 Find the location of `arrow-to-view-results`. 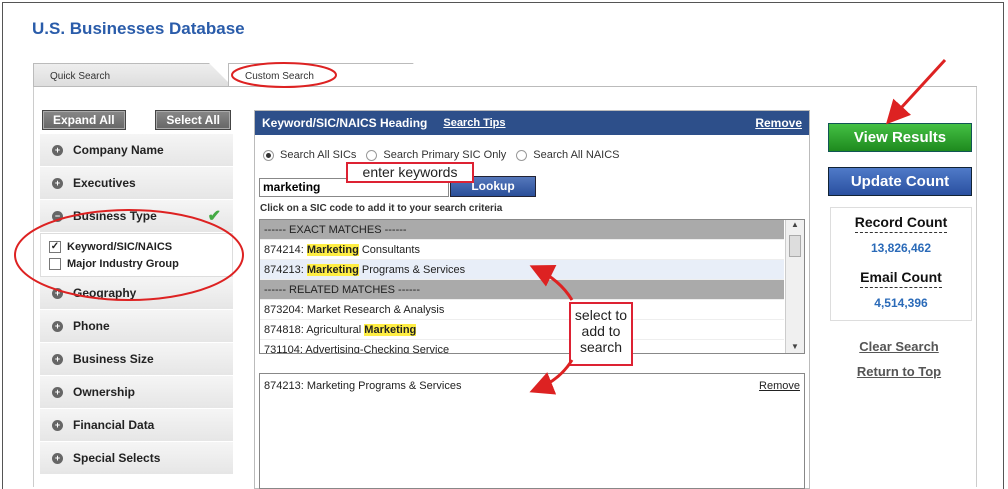

arrow-to-view-results is located at coordinates (916, 91).